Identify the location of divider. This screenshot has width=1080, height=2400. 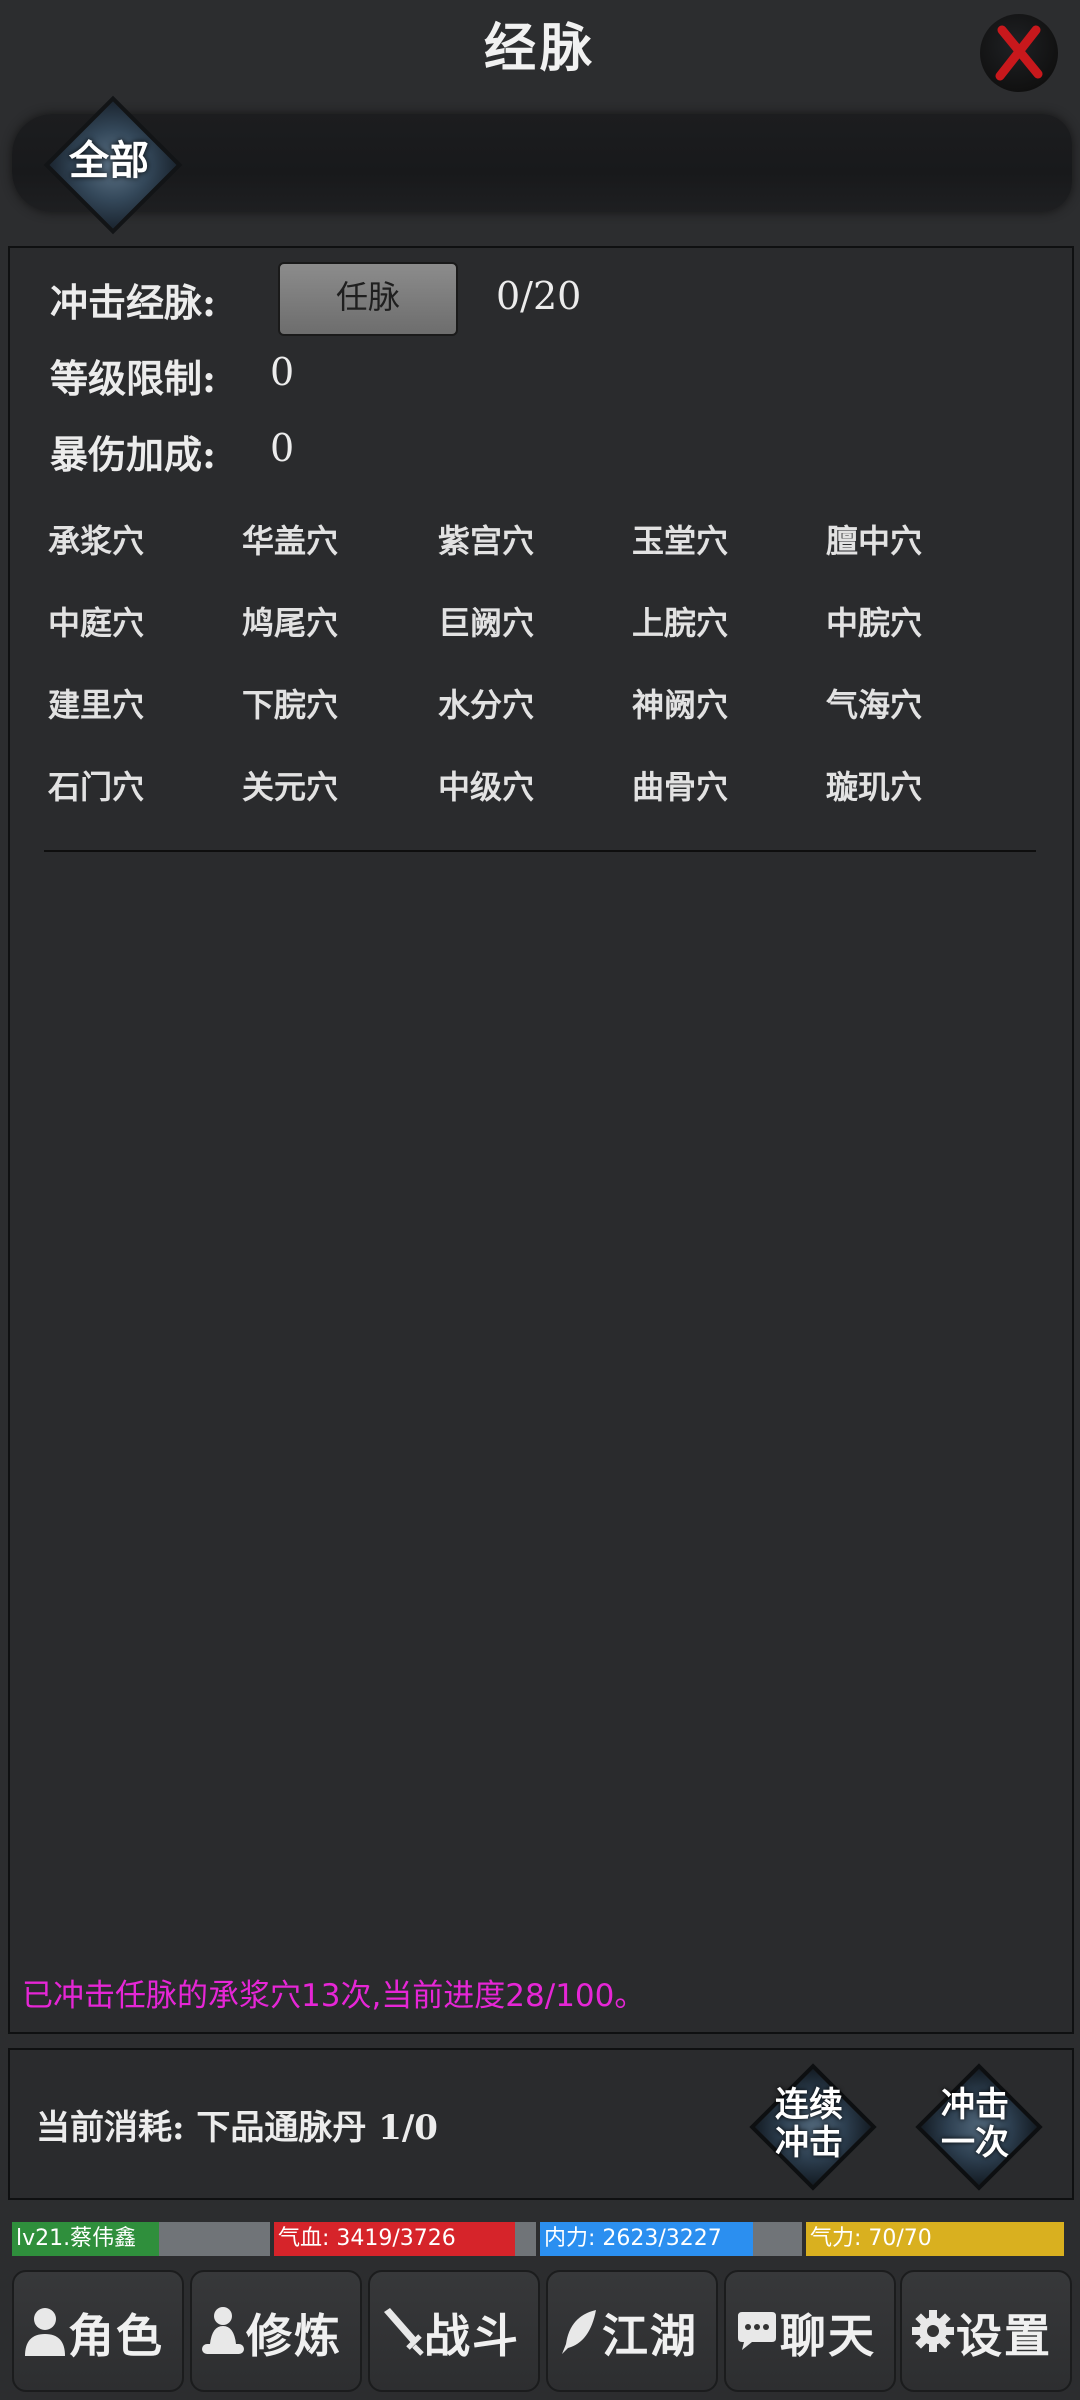
(540, 851).